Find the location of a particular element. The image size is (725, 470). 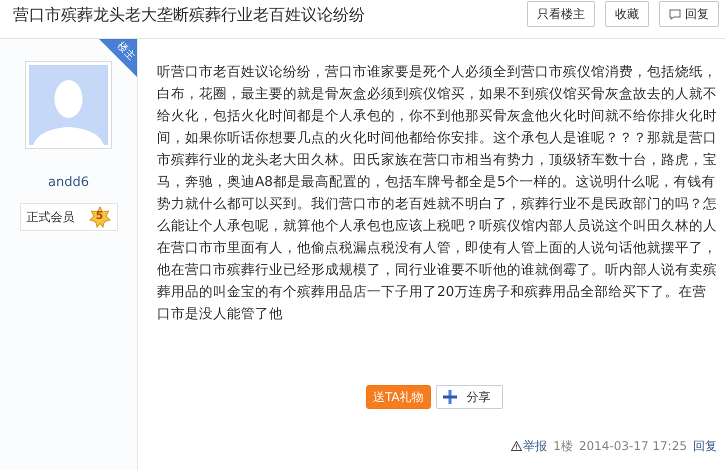

plus-icon is located at coordinates (449, 397).